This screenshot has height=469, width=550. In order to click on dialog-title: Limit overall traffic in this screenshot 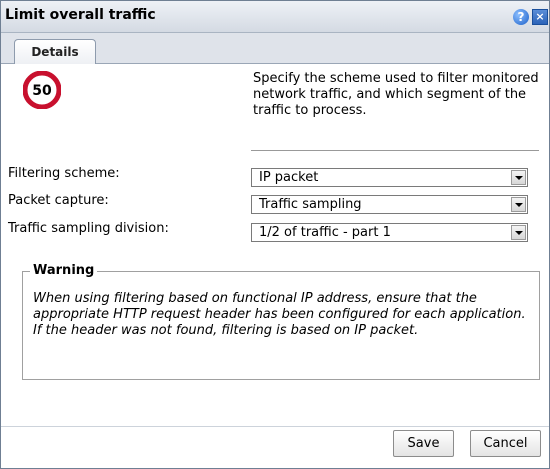, I will do `click(80, 15)`.